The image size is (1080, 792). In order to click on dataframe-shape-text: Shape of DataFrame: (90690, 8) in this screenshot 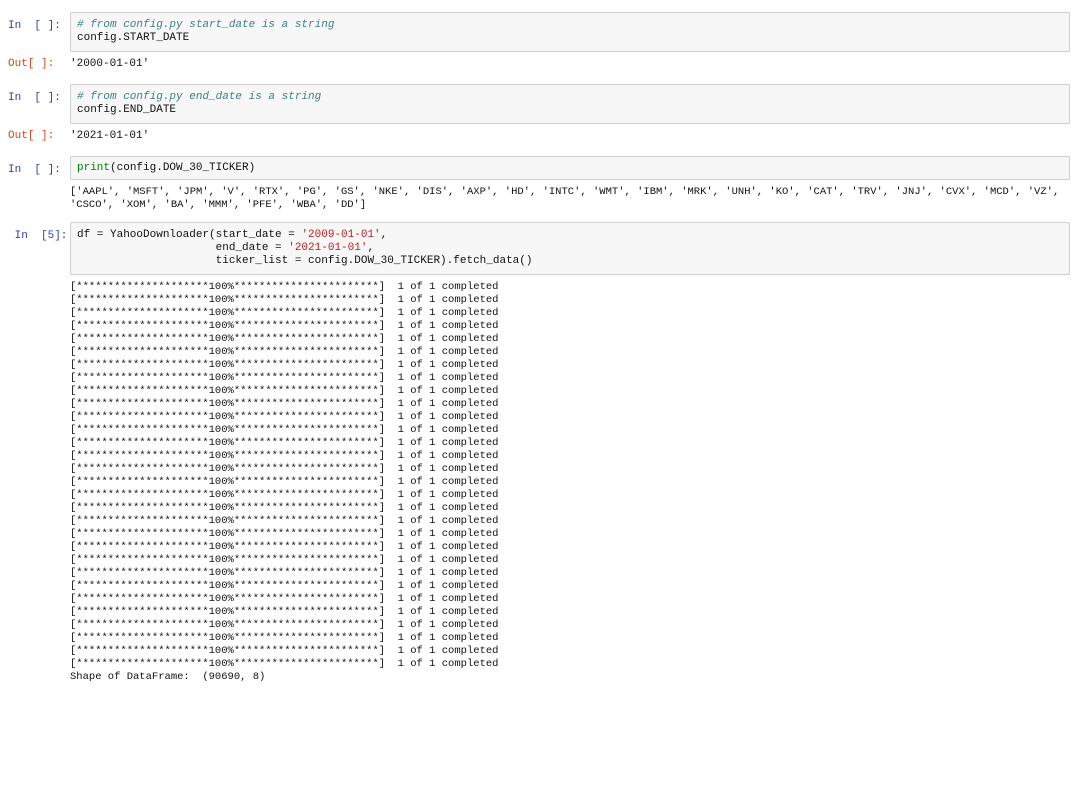, I will do `click(168, 677)`.